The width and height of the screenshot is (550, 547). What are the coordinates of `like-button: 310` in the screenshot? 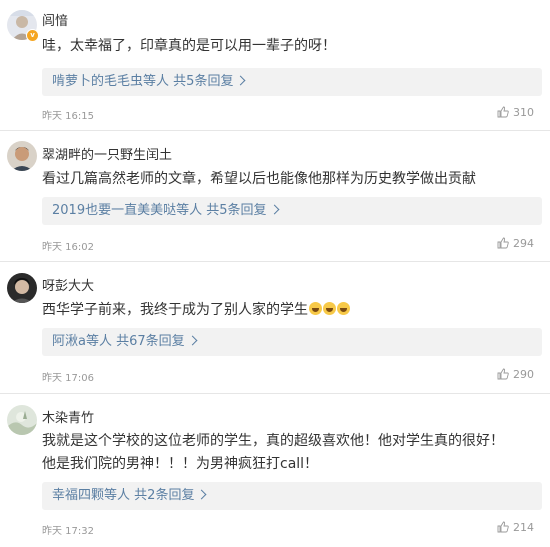 It's located at (515, 112).